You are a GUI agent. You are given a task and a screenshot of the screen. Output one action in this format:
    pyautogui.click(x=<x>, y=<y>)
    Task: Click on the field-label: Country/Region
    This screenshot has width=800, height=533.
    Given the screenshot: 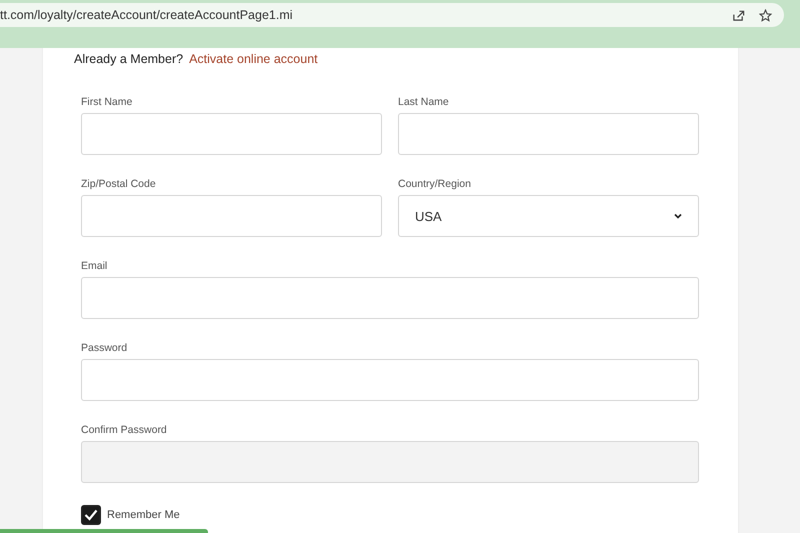 What is the action you would take?
    pyautogui.click(x=435, y=184)
    